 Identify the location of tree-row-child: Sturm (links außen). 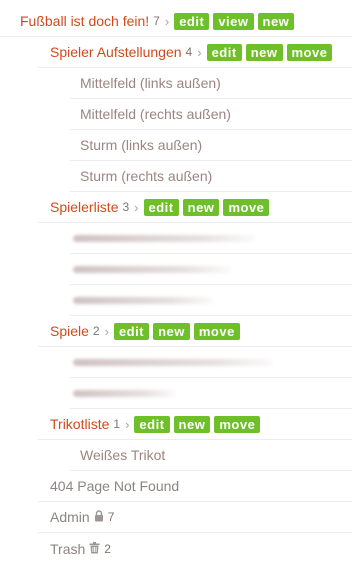
(211, 145).